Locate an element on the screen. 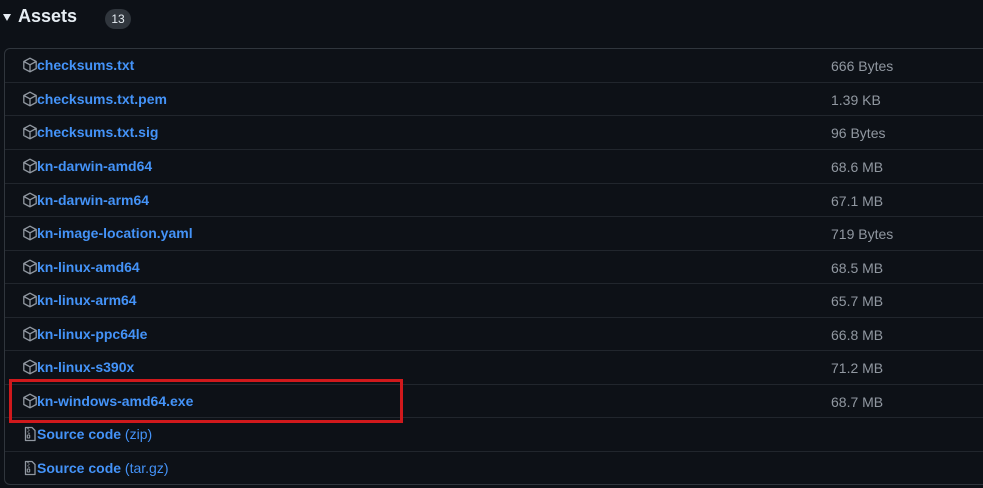  asset-size: 67.1 MB is located at coordinates (857, 201).